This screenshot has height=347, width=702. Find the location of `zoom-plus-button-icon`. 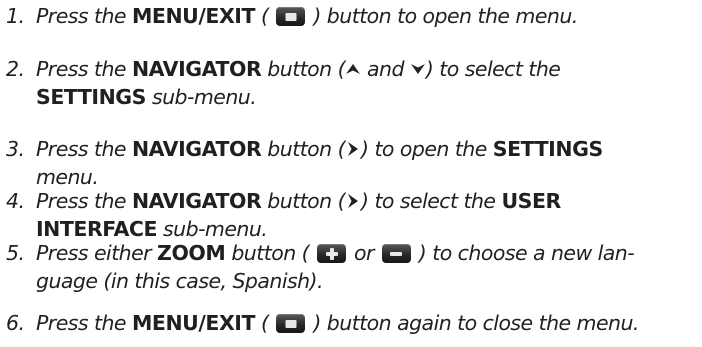

zoom-plus-button-icon is located at coordinates (332, 253).